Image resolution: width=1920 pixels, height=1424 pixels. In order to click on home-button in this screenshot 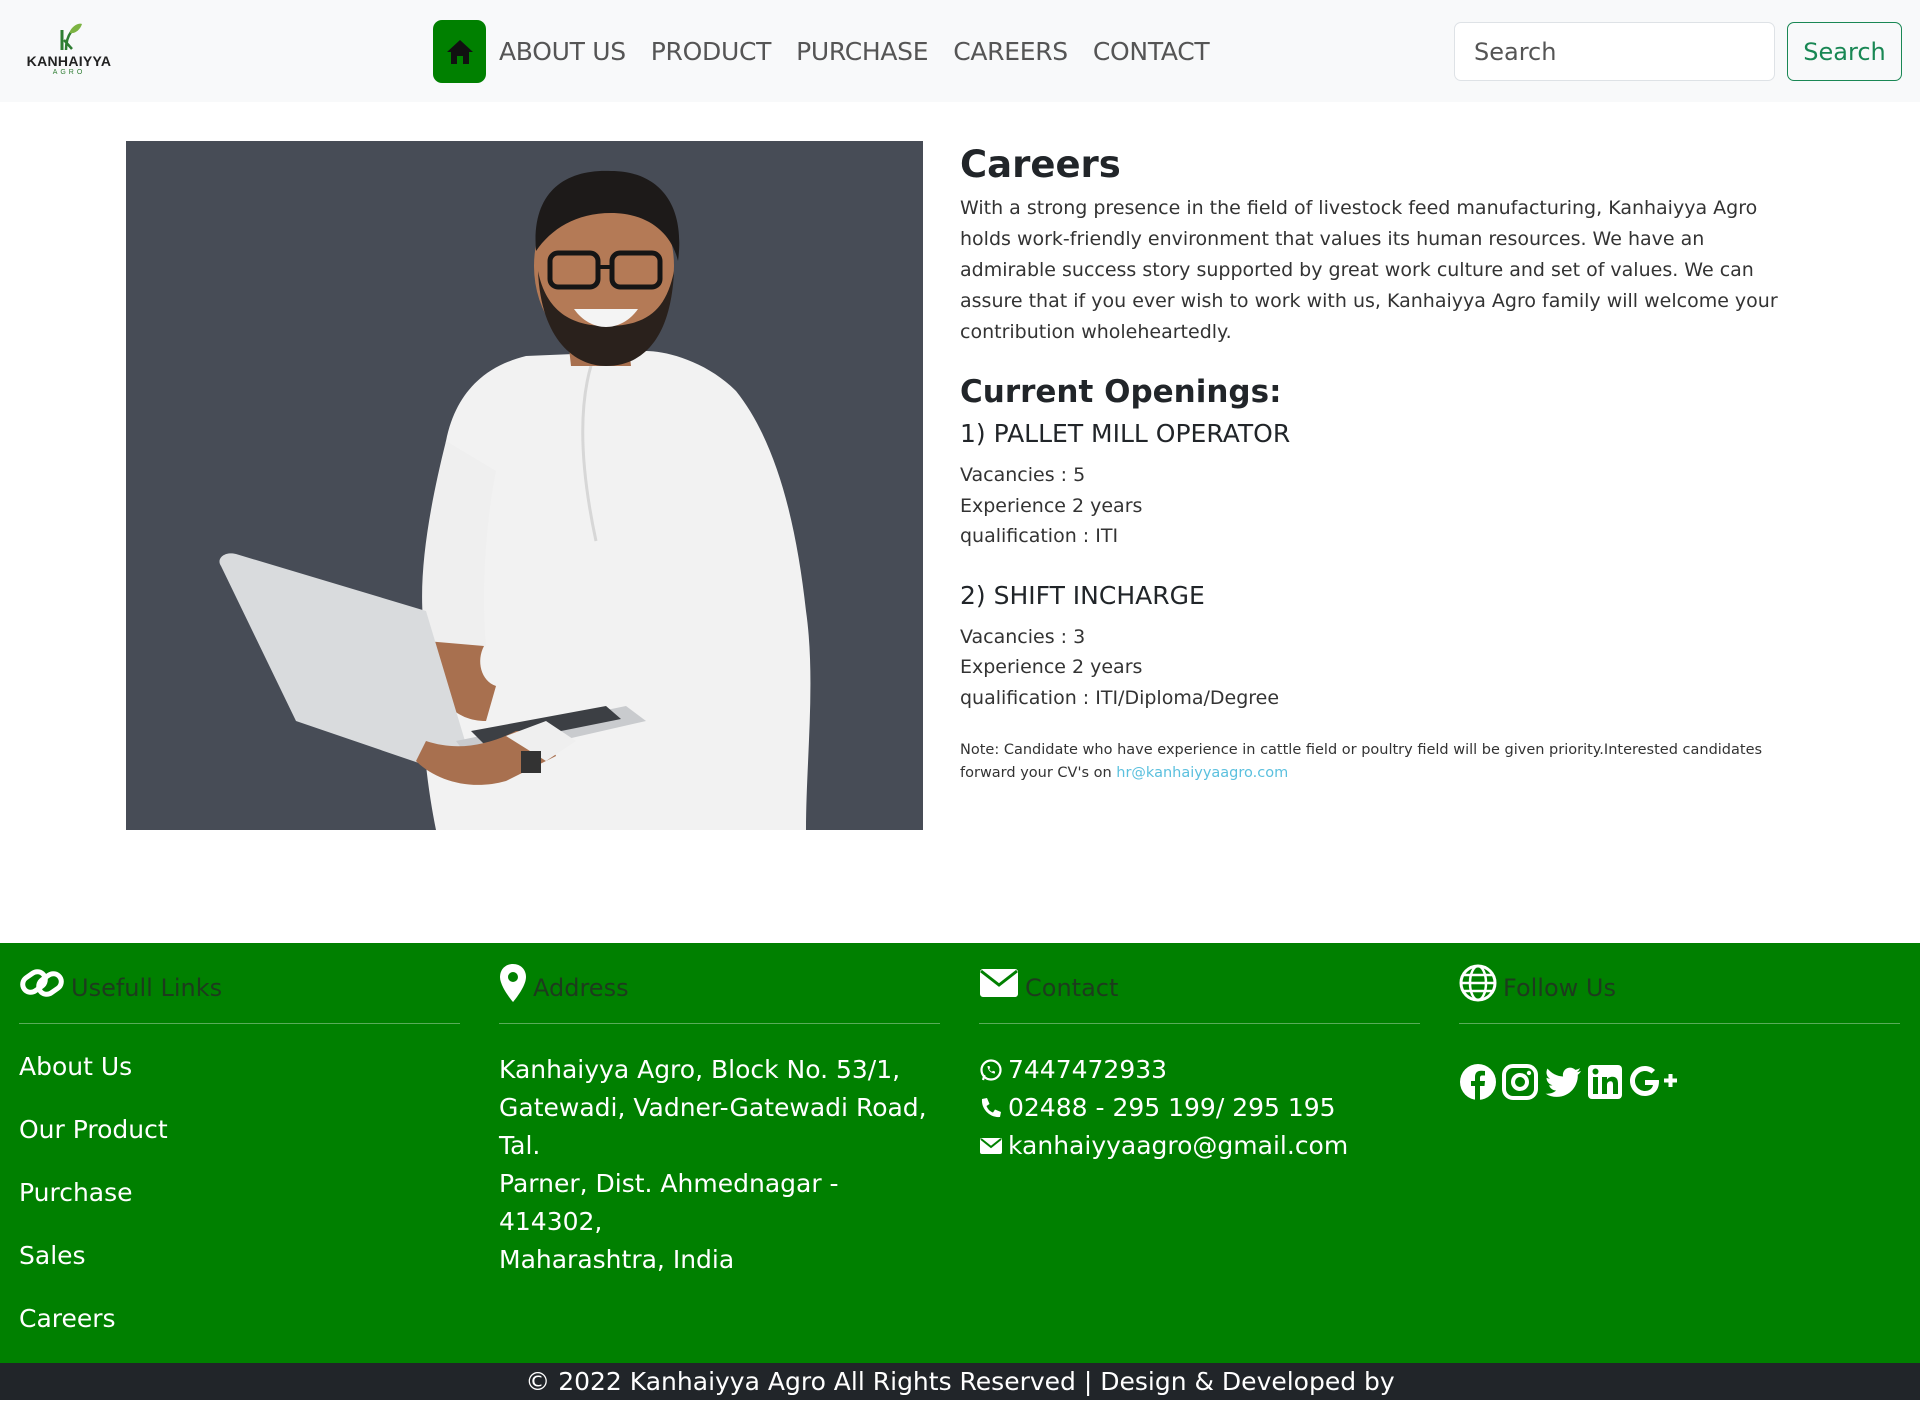, I will do `click(459, 51)`.